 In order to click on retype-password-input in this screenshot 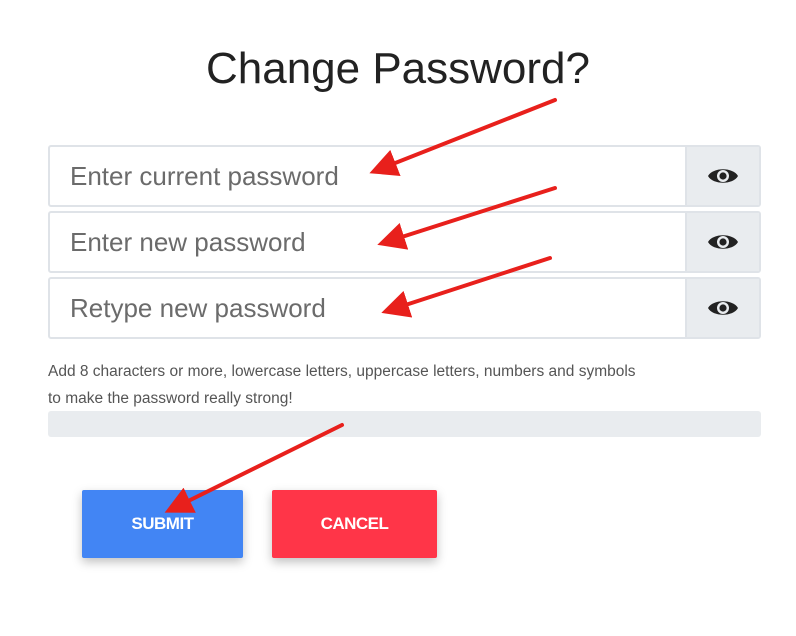, I will do `click(367, 308)`.